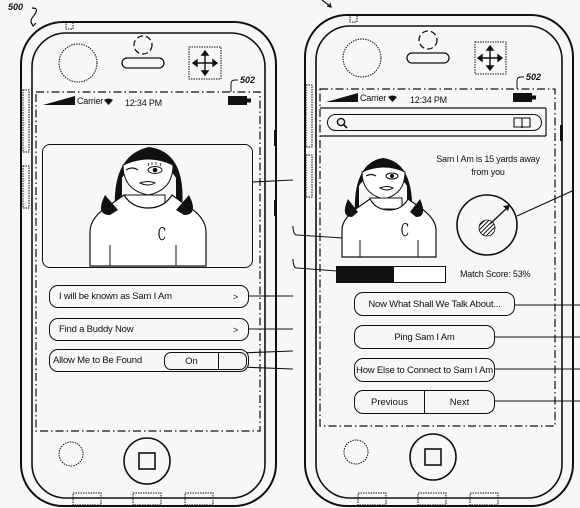 The width and height of the screenshot is (580, 508). I want to click on search-icon, so click(342, 123).